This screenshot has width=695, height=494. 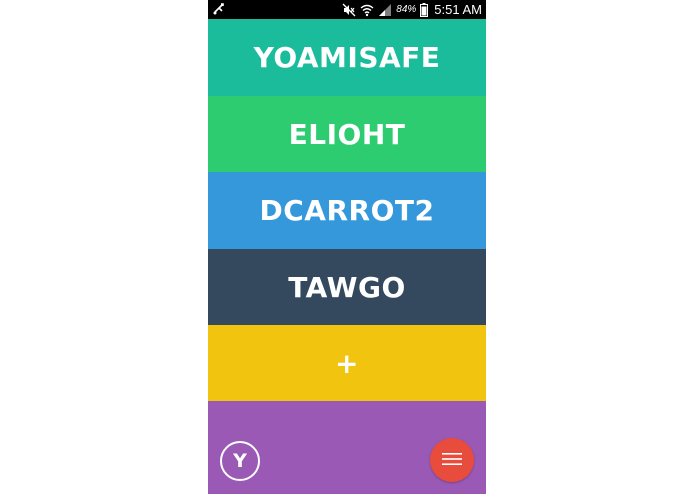 I want to click on status-bar: 84% 5:51 AM, so click(x=347, y=9).